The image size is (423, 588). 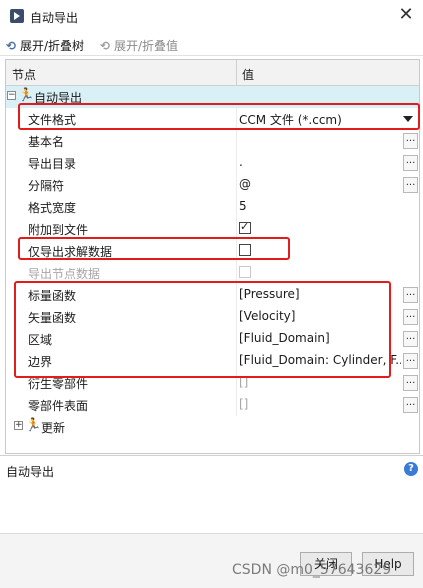 I want to click on close-icon: ✕, so click(x=406, y=15).